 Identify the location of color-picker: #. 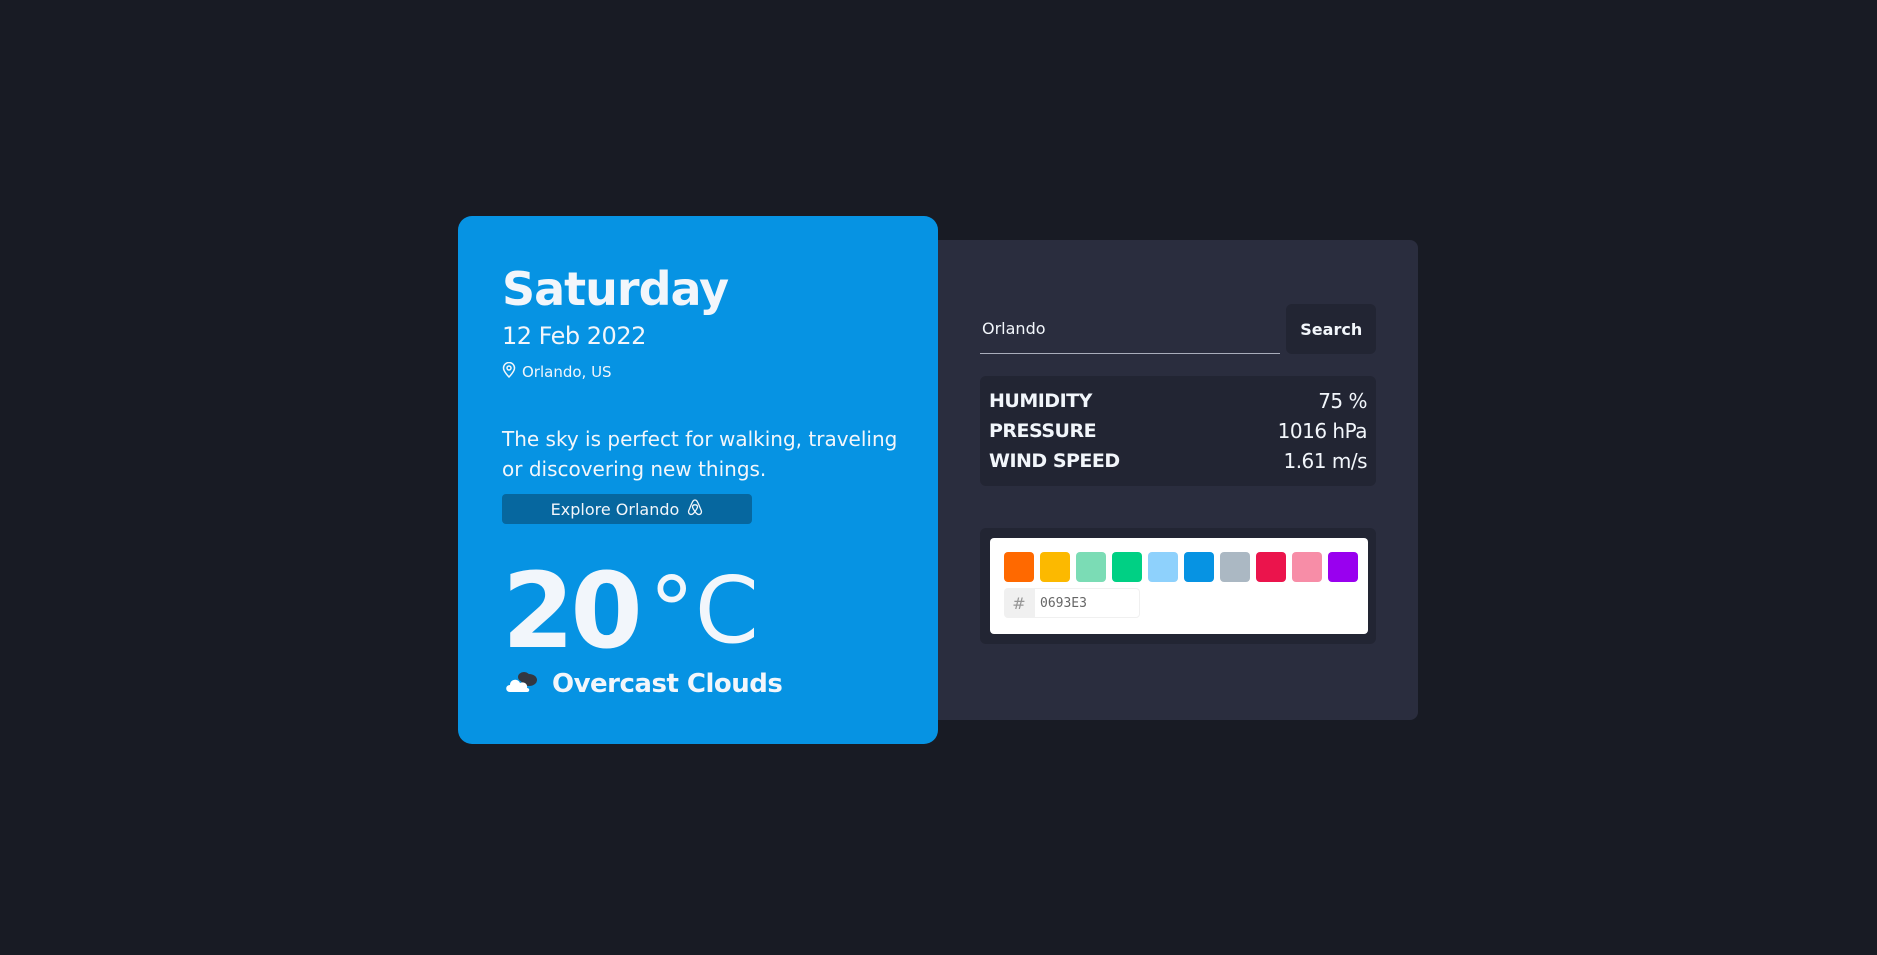
(1179, 586).